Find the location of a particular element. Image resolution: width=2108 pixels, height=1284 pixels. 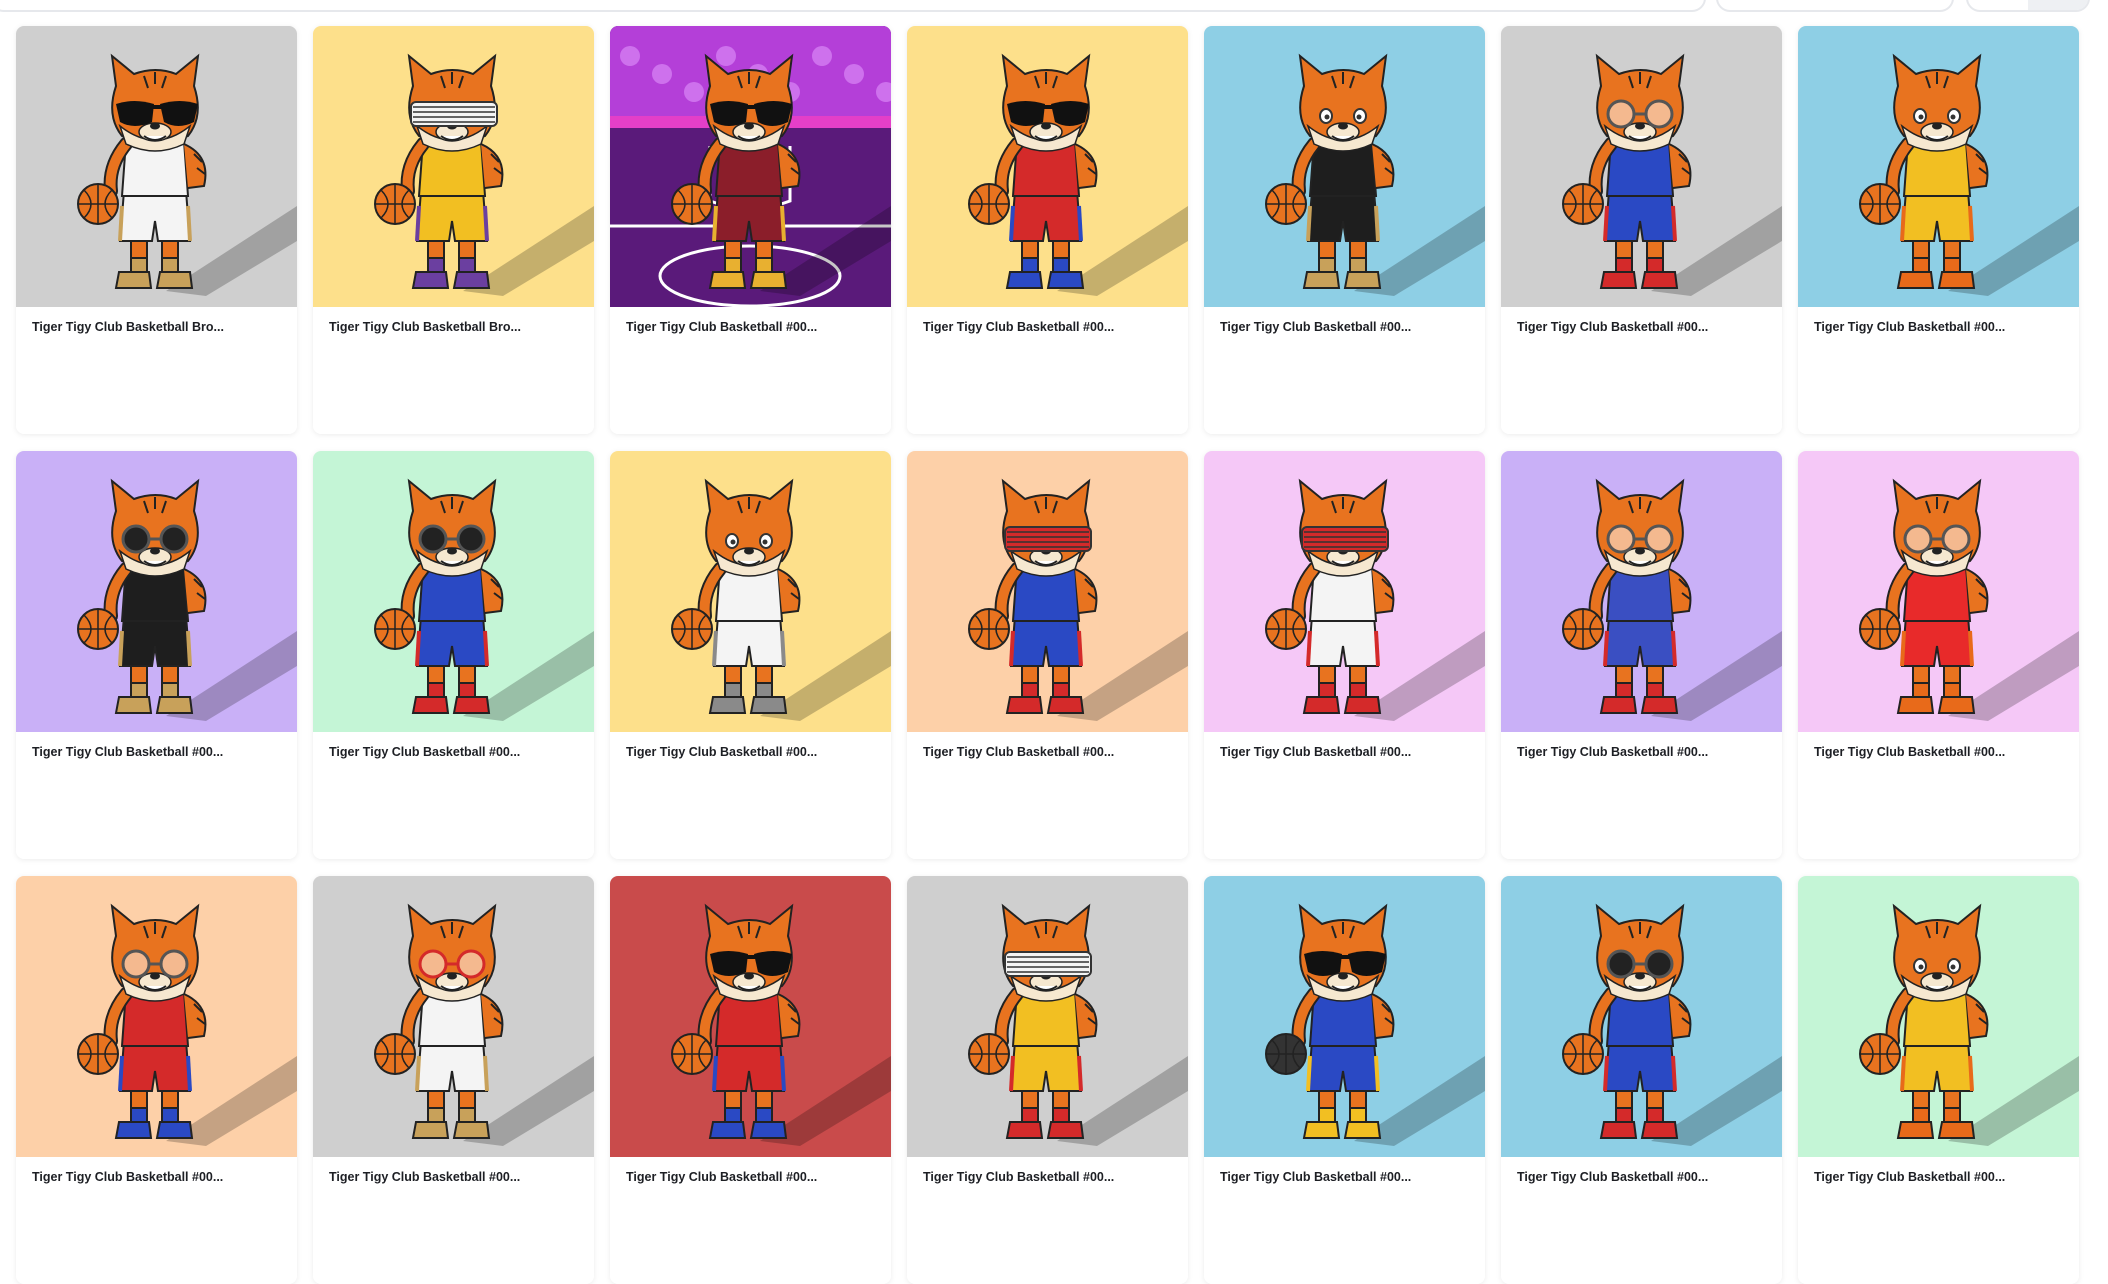

sort-dropdown is located at coordinates (1835, 6).